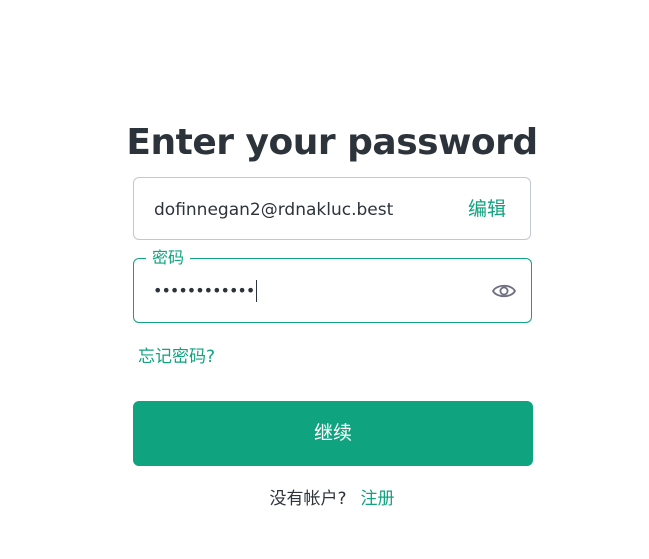 The width and height of the screenshot is (649, 559). I want to click on password-input: ••••••••••••, so click(205, 291).